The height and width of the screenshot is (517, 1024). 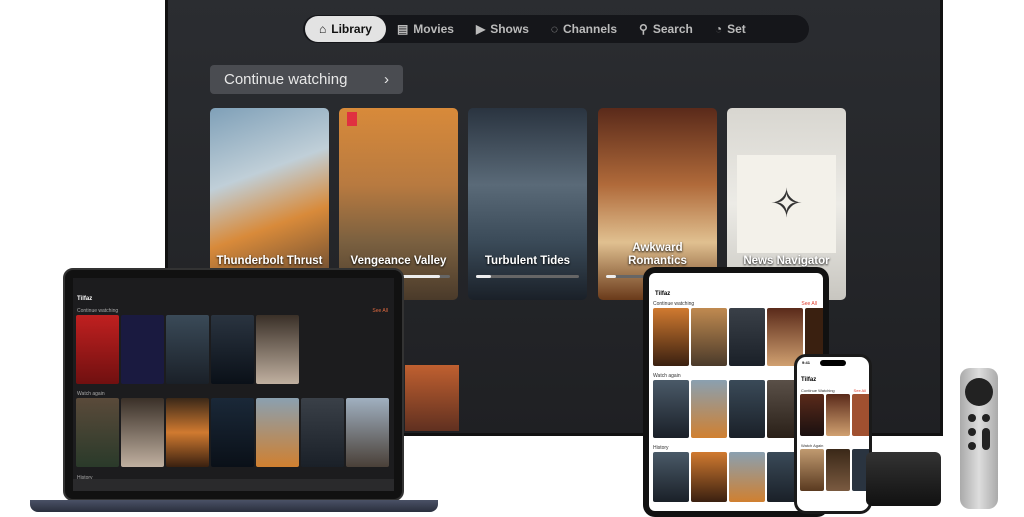 I want to click on flame-icon: ◌, so click(x=554, y=29).